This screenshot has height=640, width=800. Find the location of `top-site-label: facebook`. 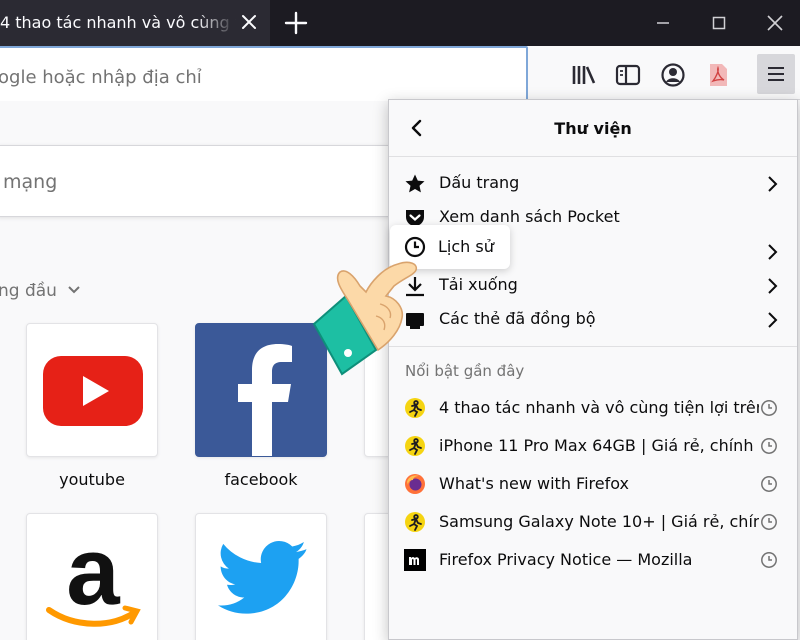

top-site-label: facebook is located at coordinates (261, 479).